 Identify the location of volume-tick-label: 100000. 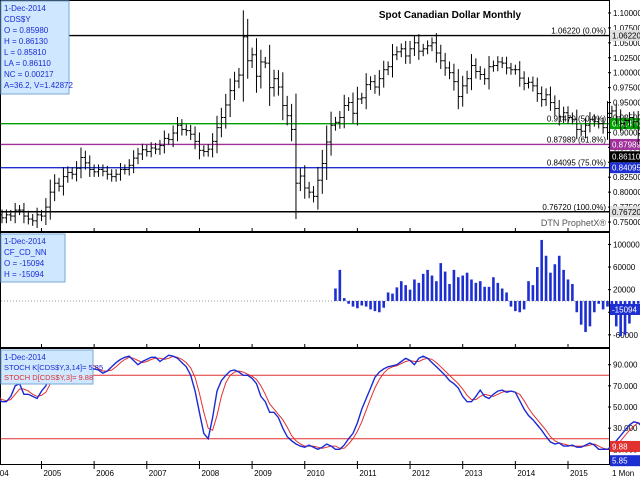
(626, 244).